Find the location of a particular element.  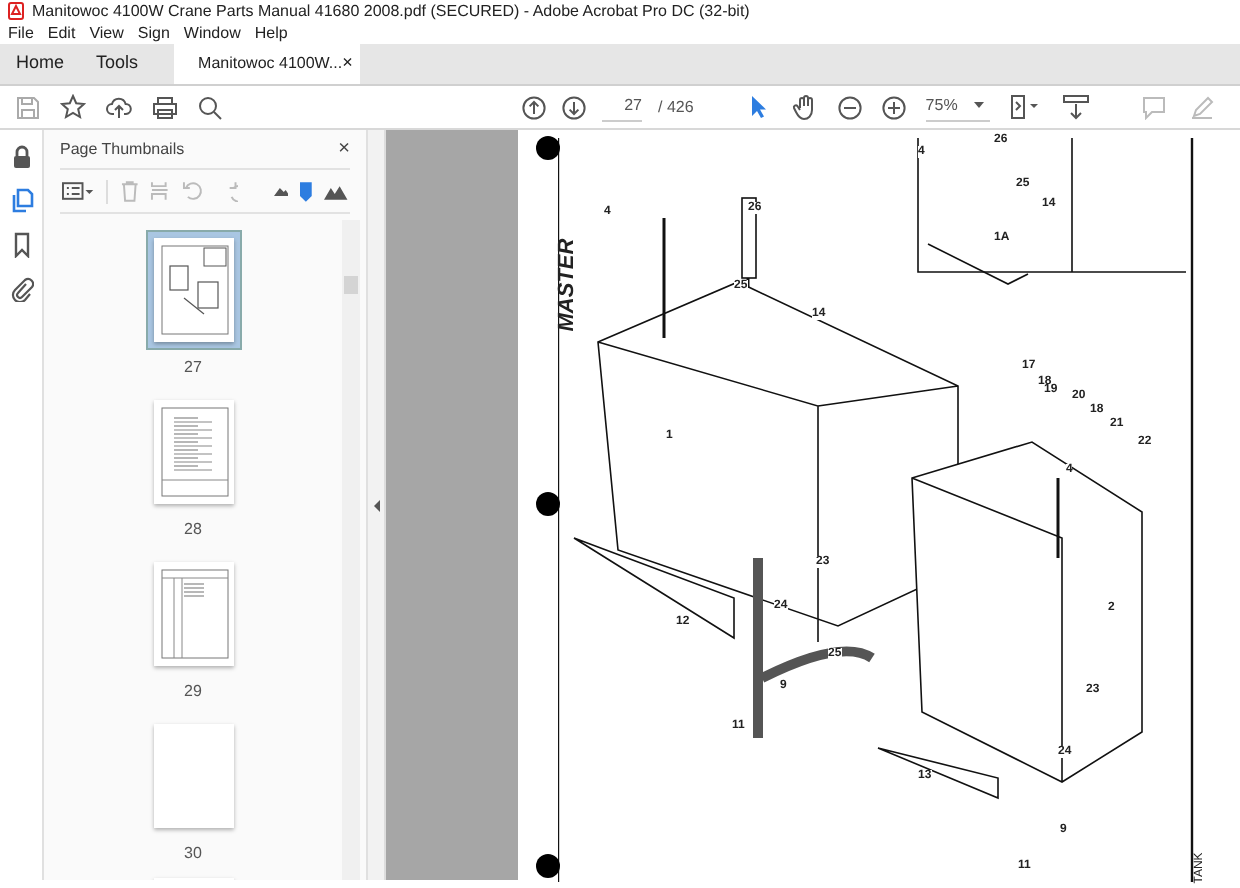

paperclip-icon is located at coordinates (21, 289).